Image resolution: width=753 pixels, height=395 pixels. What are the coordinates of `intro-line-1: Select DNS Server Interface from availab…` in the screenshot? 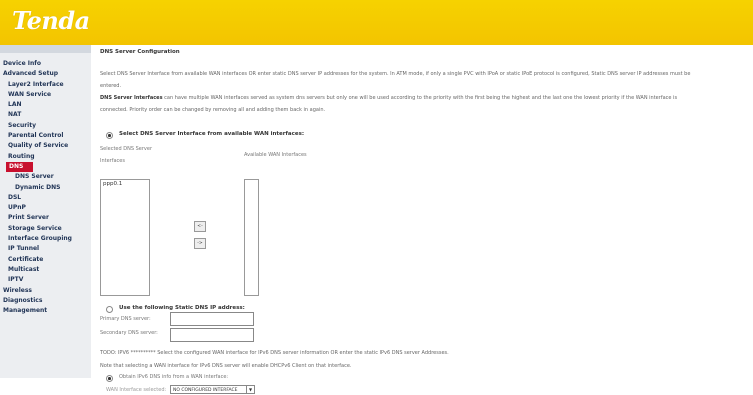 It's located at (395, 74).